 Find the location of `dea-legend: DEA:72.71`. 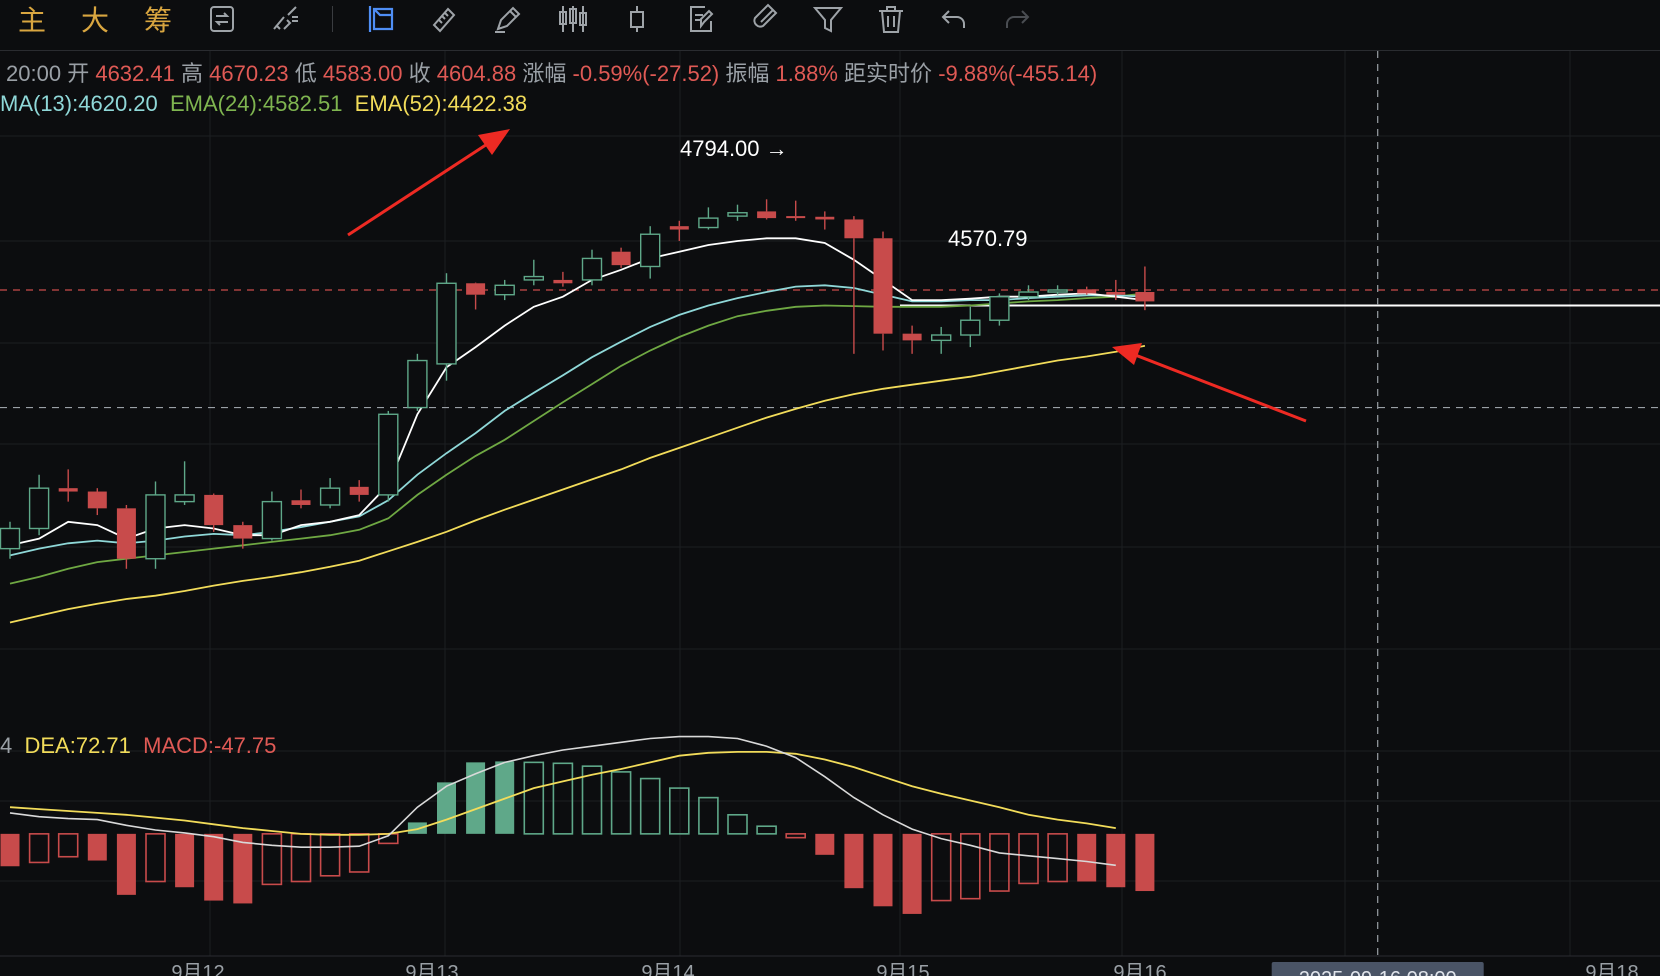

dea-legend: DEA:72.71 is located at coordinates (77, 745).